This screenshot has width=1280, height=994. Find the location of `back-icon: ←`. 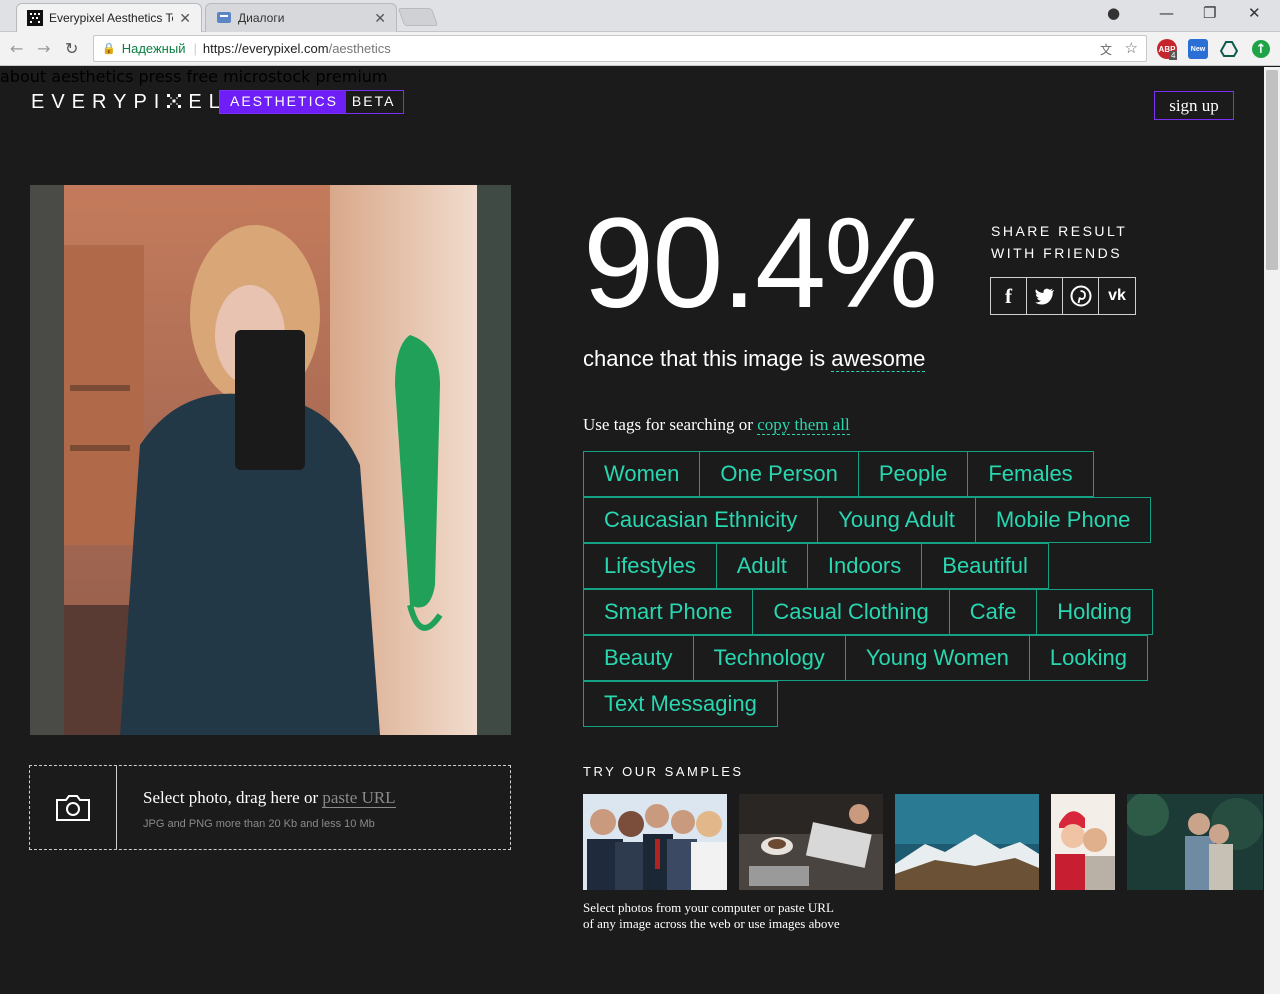

back-icon: ← is located at coordinates (16, 48).